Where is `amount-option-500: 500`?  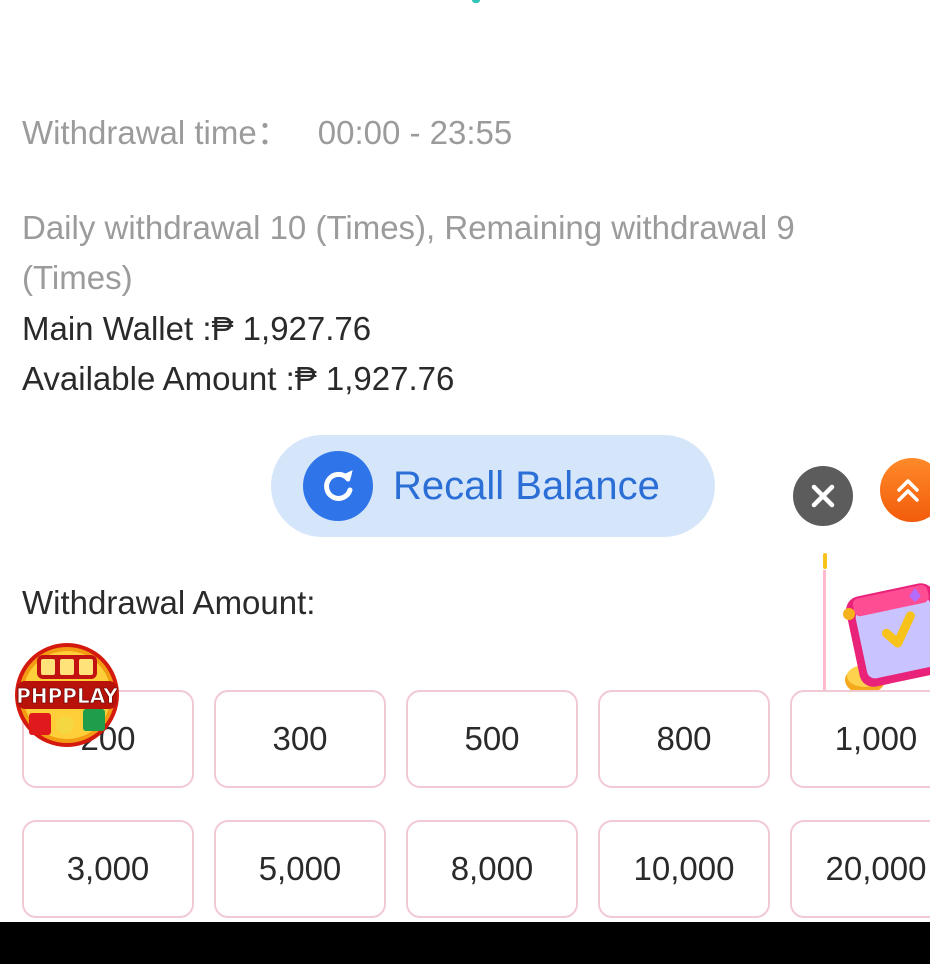 amount-option-500: 500 is located at coordinates (492, 739).